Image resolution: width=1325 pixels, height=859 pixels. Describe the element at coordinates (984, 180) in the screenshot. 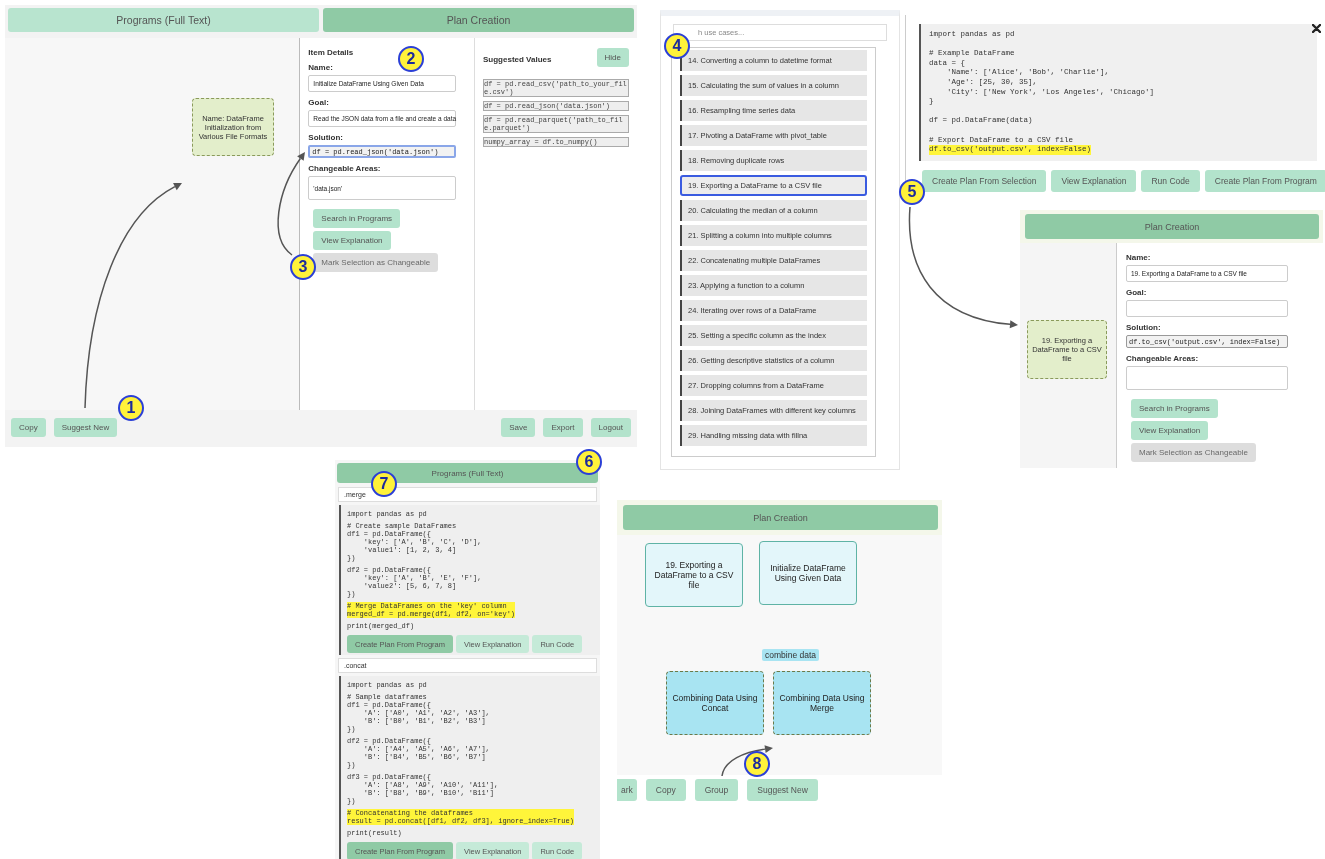

I see `action-button: Create Plan From Selection` at that location.